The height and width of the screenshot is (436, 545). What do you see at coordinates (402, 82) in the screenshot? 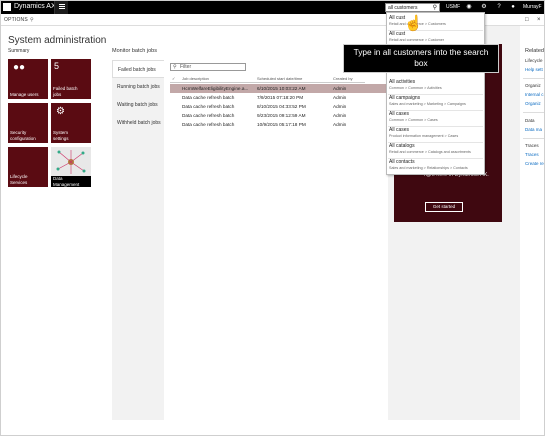
I see `search-result-title: All activities` at bounding box center [402, 82].